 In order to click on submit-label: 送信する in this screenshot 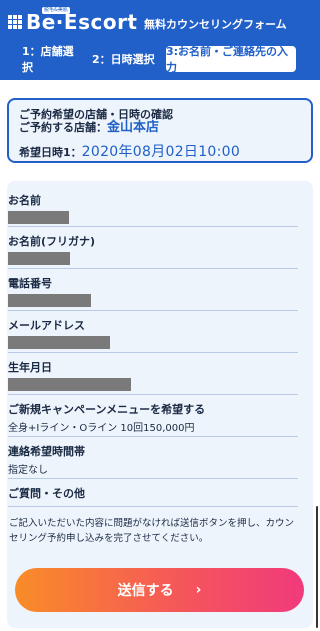, I will do `click(145, 591)`.